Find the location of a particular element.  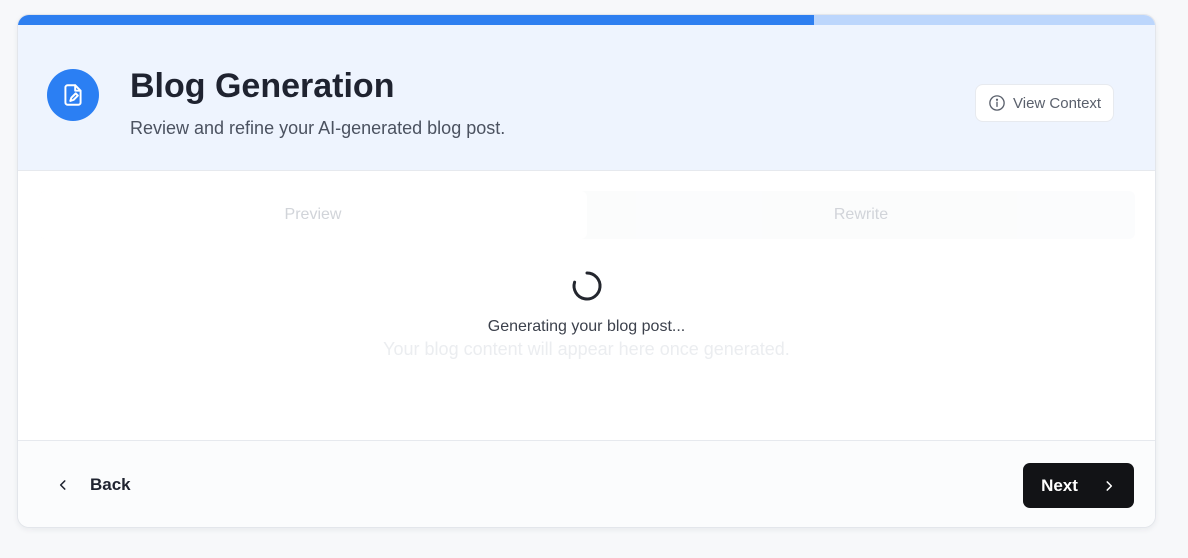

progress-bar is located at coordinates (586, 20).